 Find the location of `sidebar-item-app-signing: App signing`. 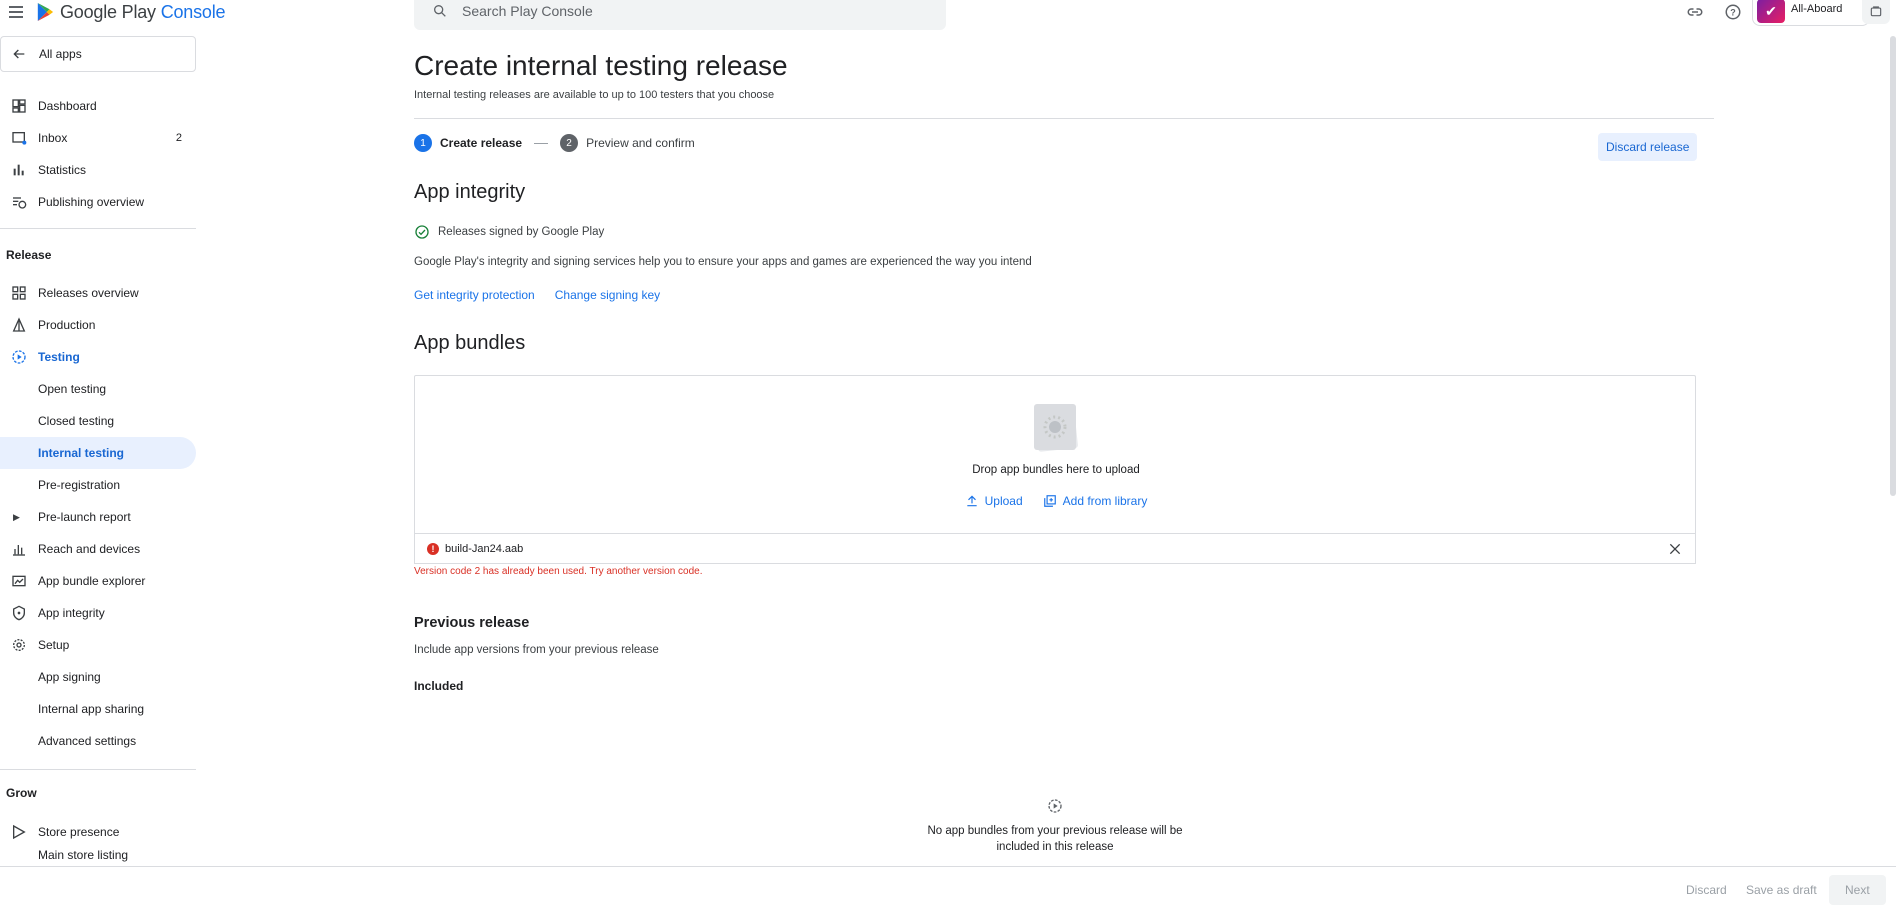

sidebar-item-app-signing: App signing is located at coordinates (98, 677).